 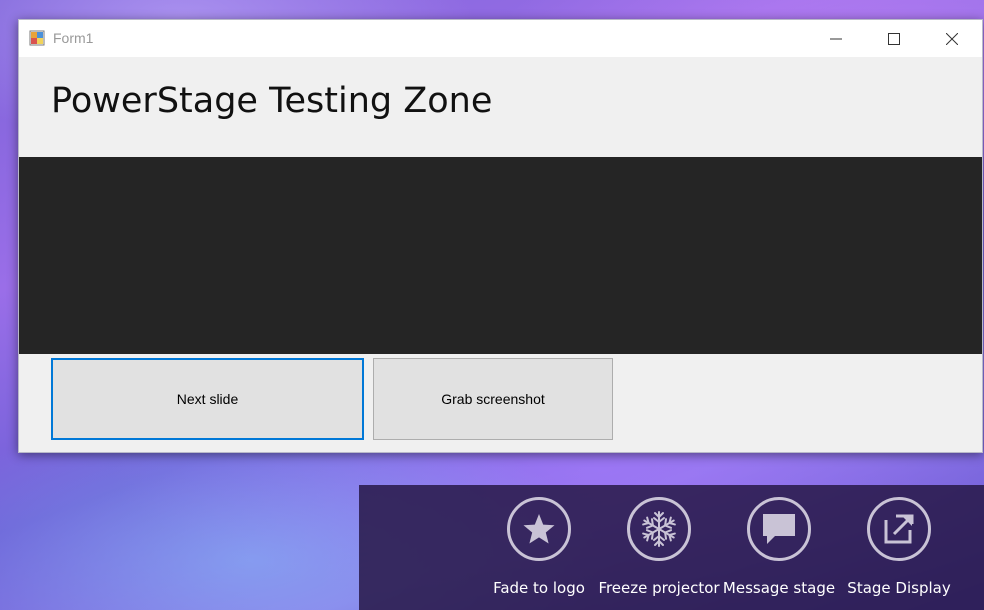 I want to click on stage-display-button: Stage Display, so click(x=901, y=552).